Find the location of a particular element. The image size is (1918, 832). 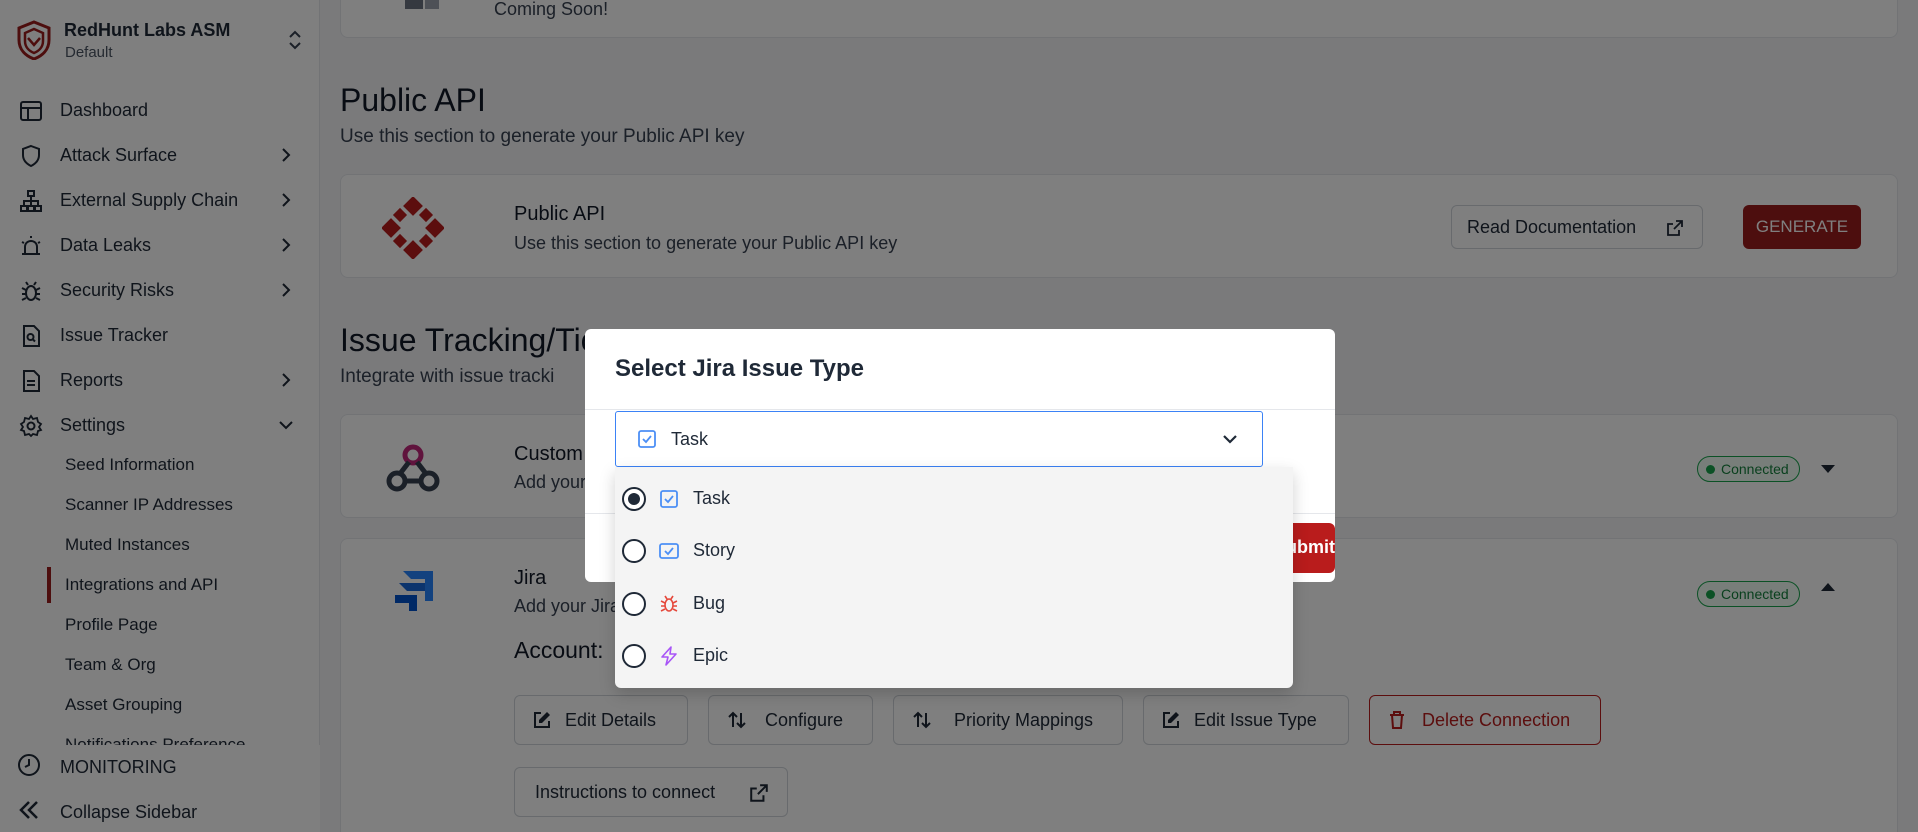

chevron-down-icon is located at coordinates (1230, 439).